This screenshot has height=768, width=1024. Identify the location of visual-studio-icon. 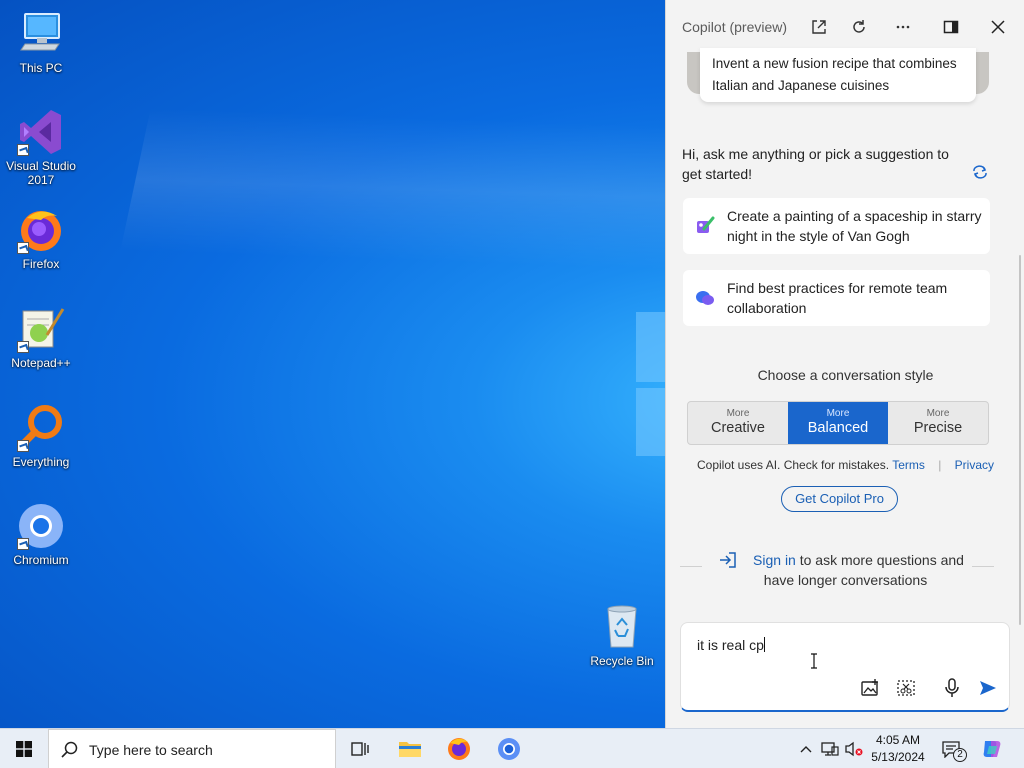
(41, 132).